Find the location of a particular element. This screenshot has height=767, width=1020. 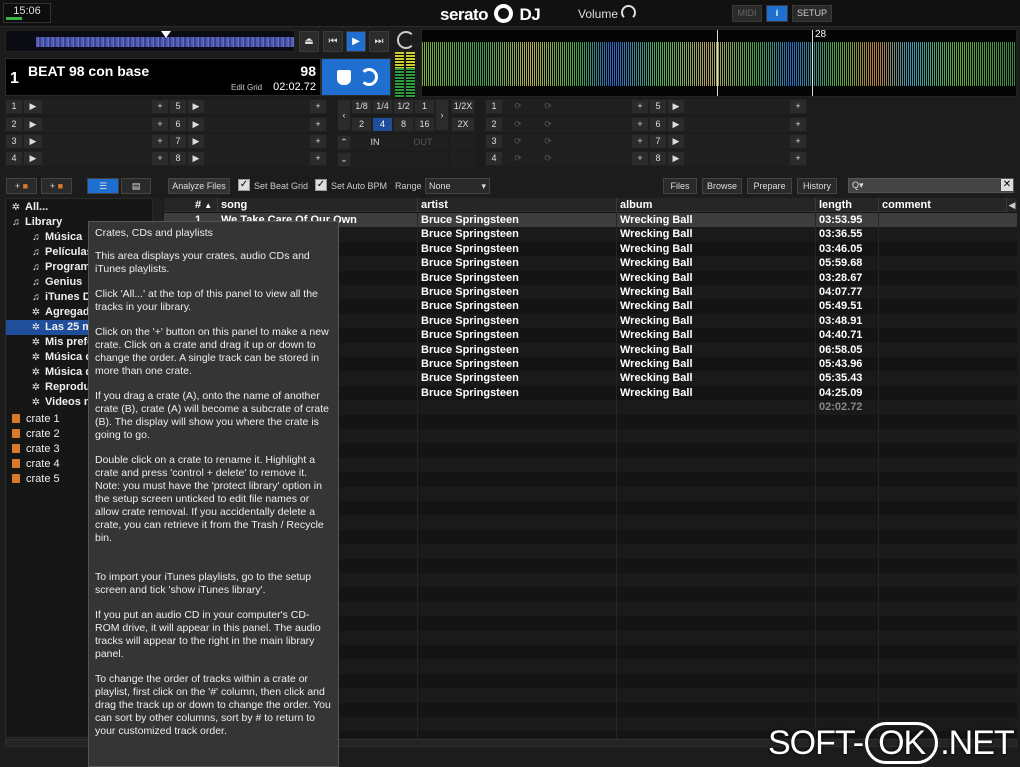

track-overview-waveform is located at coordinates (150, 41).